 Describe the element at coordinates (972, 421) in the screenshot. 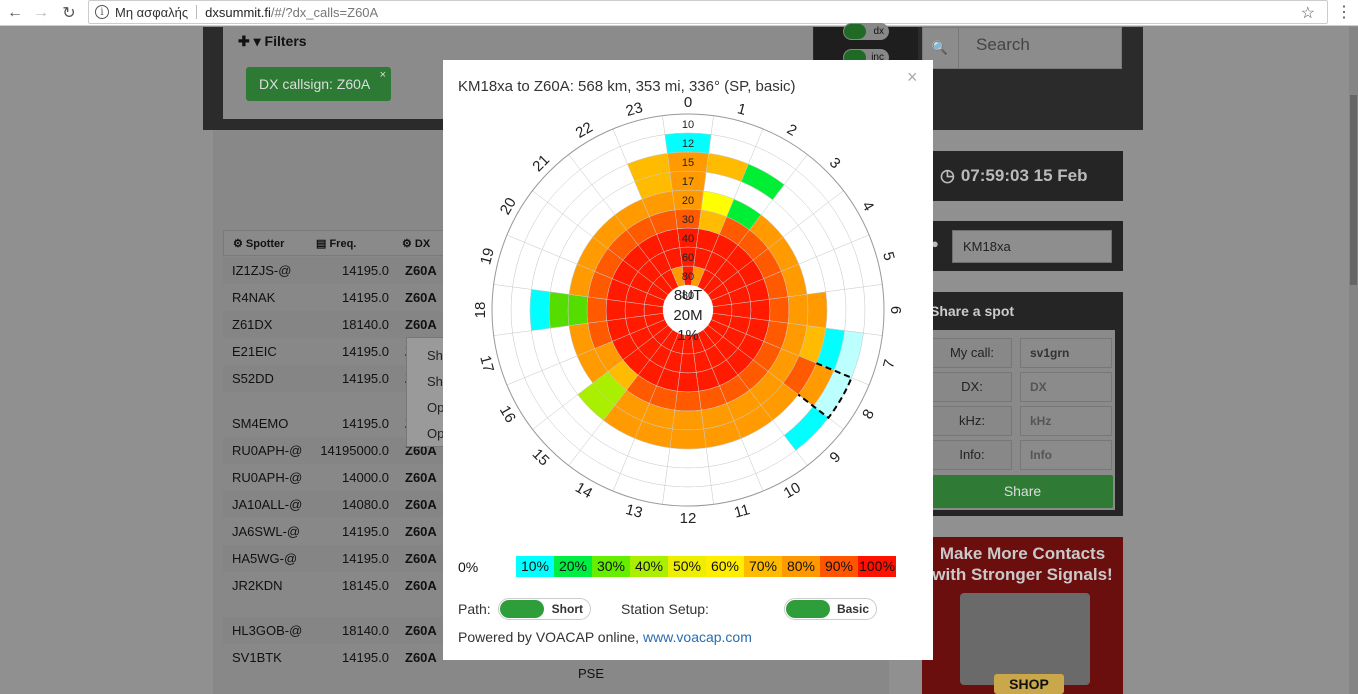

I see `khz-label: kHz:` at that location.